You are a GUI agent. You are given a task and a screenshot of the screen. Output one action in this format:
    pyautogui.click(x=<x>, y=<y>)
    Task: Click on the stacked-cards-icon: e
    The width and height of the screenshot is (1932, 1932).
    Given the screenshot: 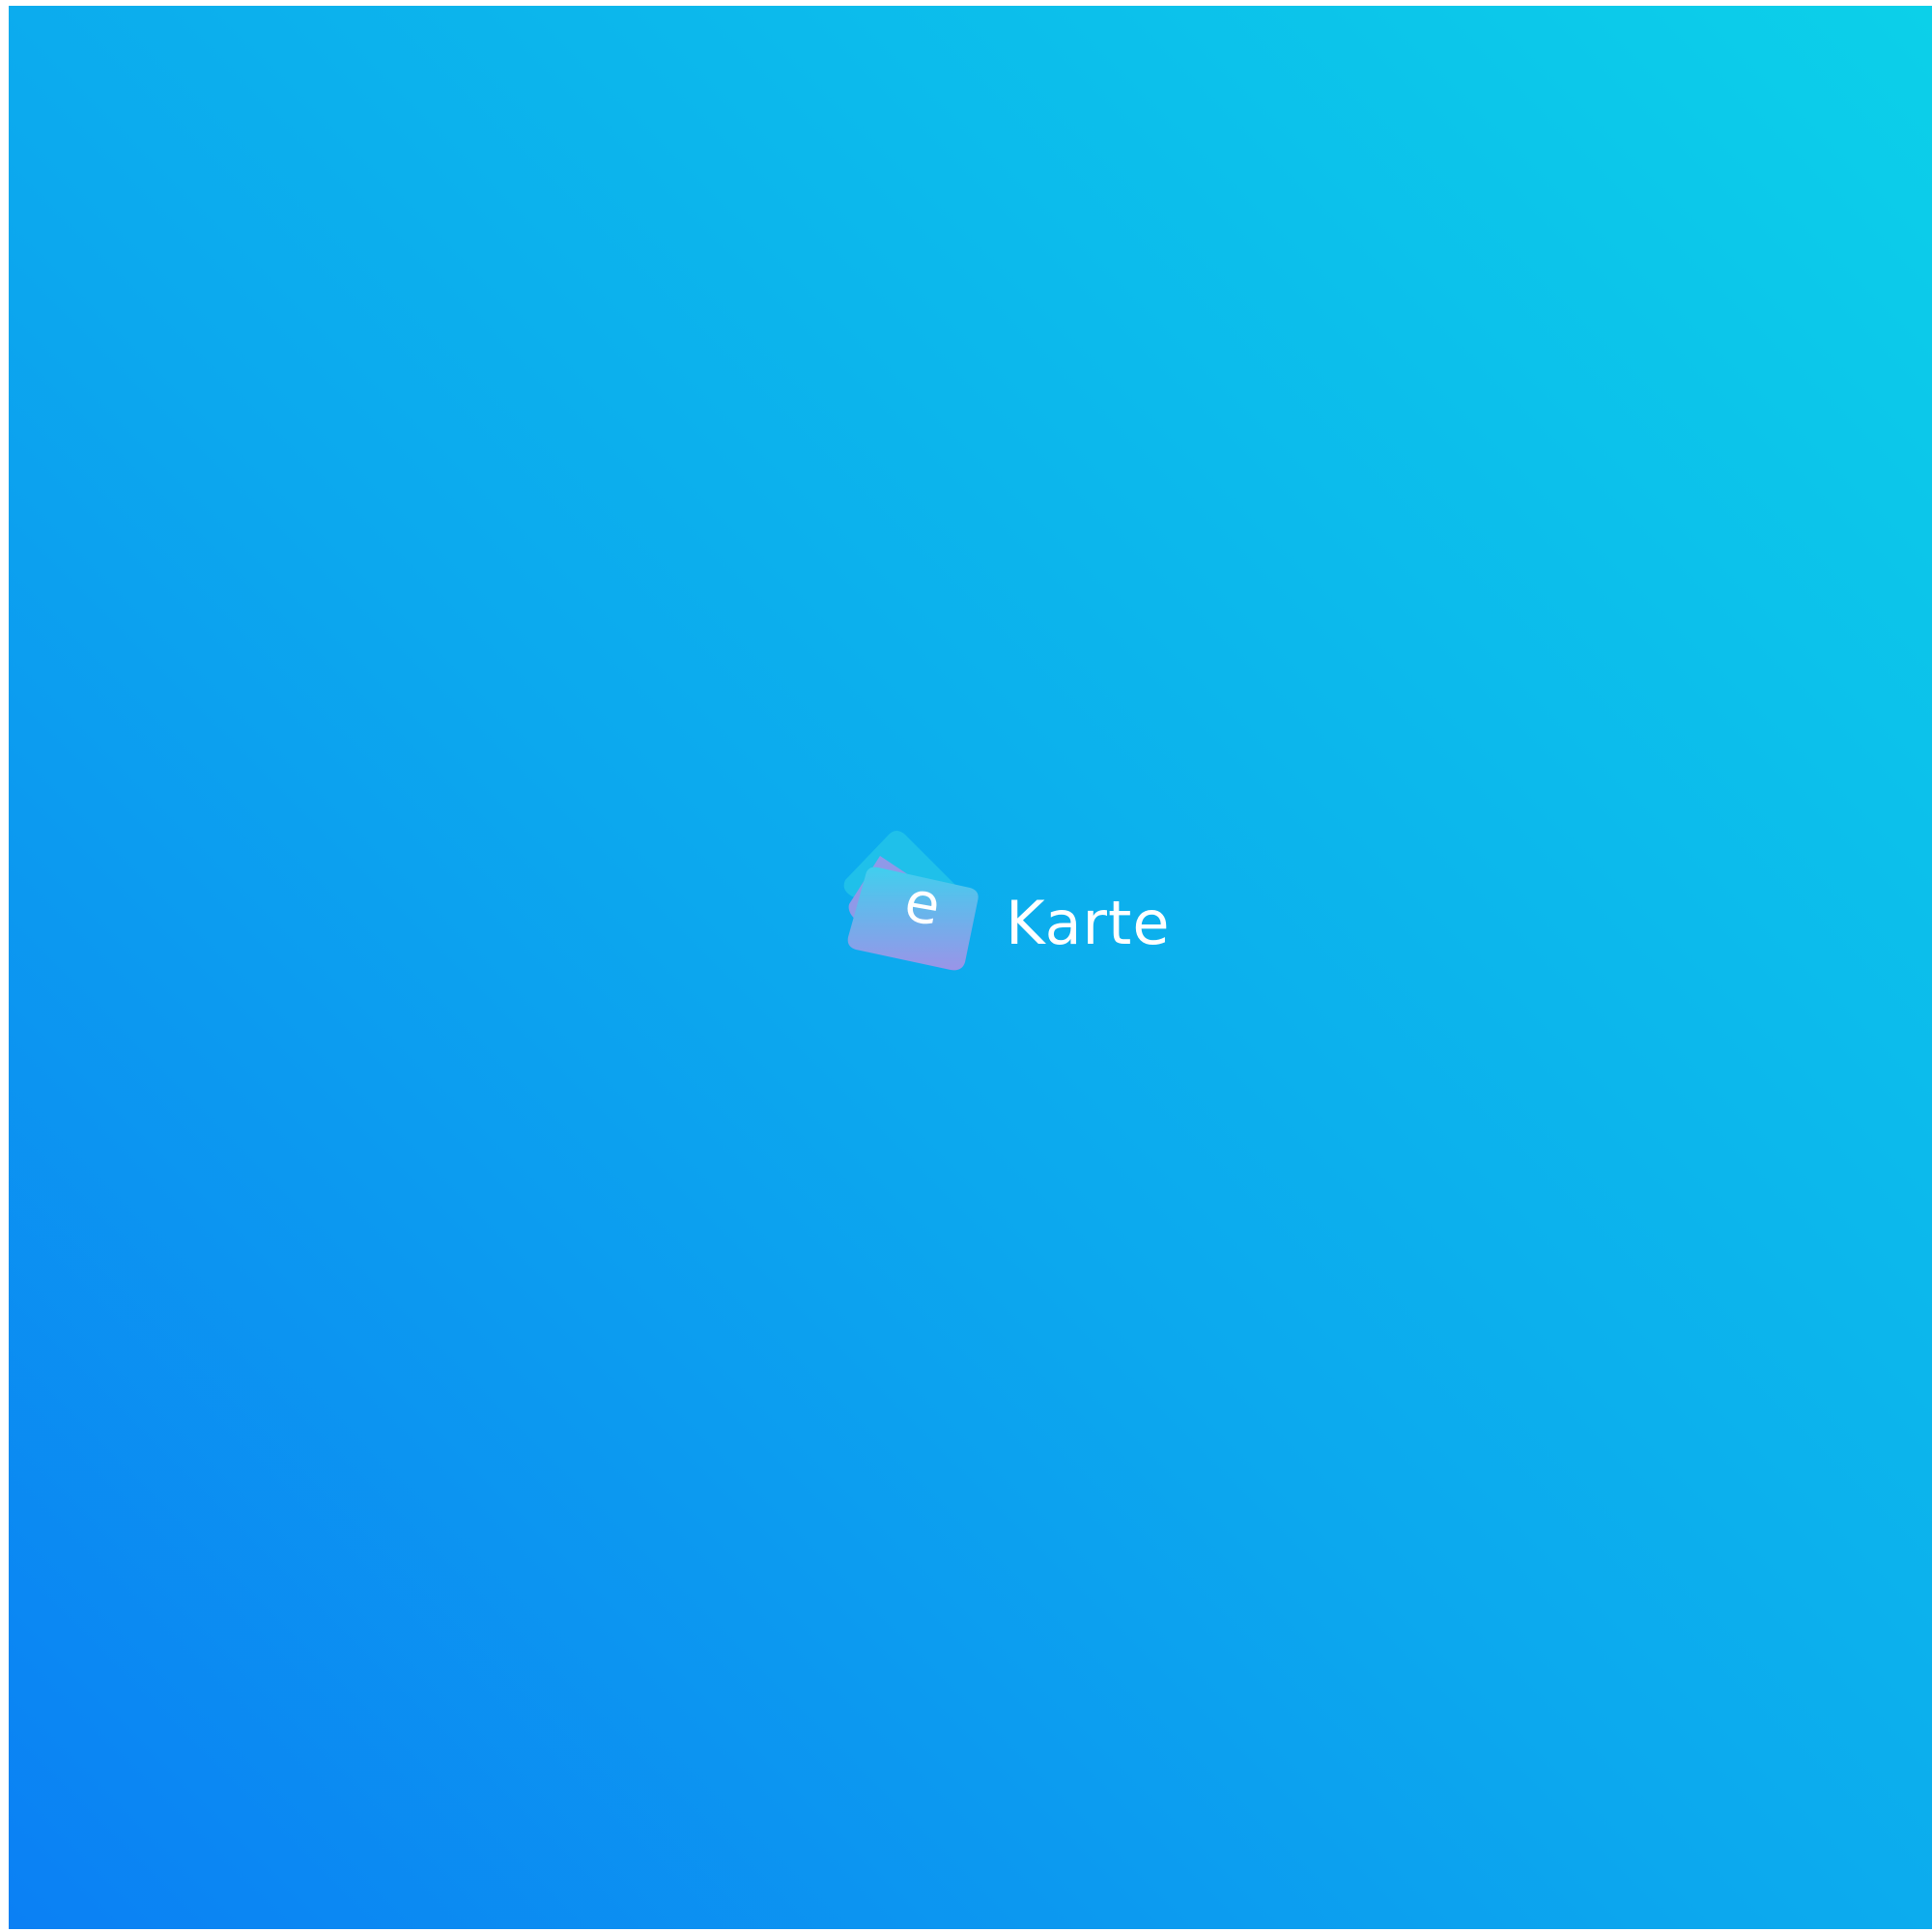 What is the action you would take?
    pyautogui.click(x=916, y=914)
    